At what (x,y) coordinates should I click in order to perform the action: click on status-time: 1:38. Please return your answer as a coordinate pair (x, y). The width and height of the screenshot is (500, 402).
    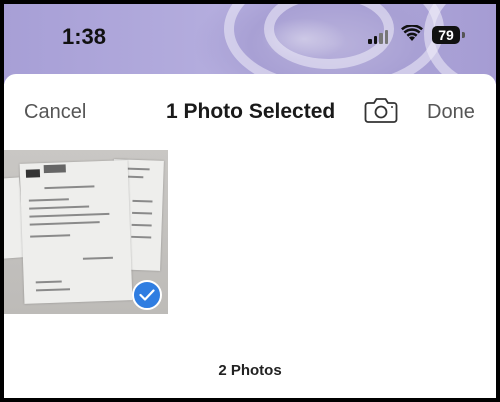
    Looking at the image, I should click on (84, 36).